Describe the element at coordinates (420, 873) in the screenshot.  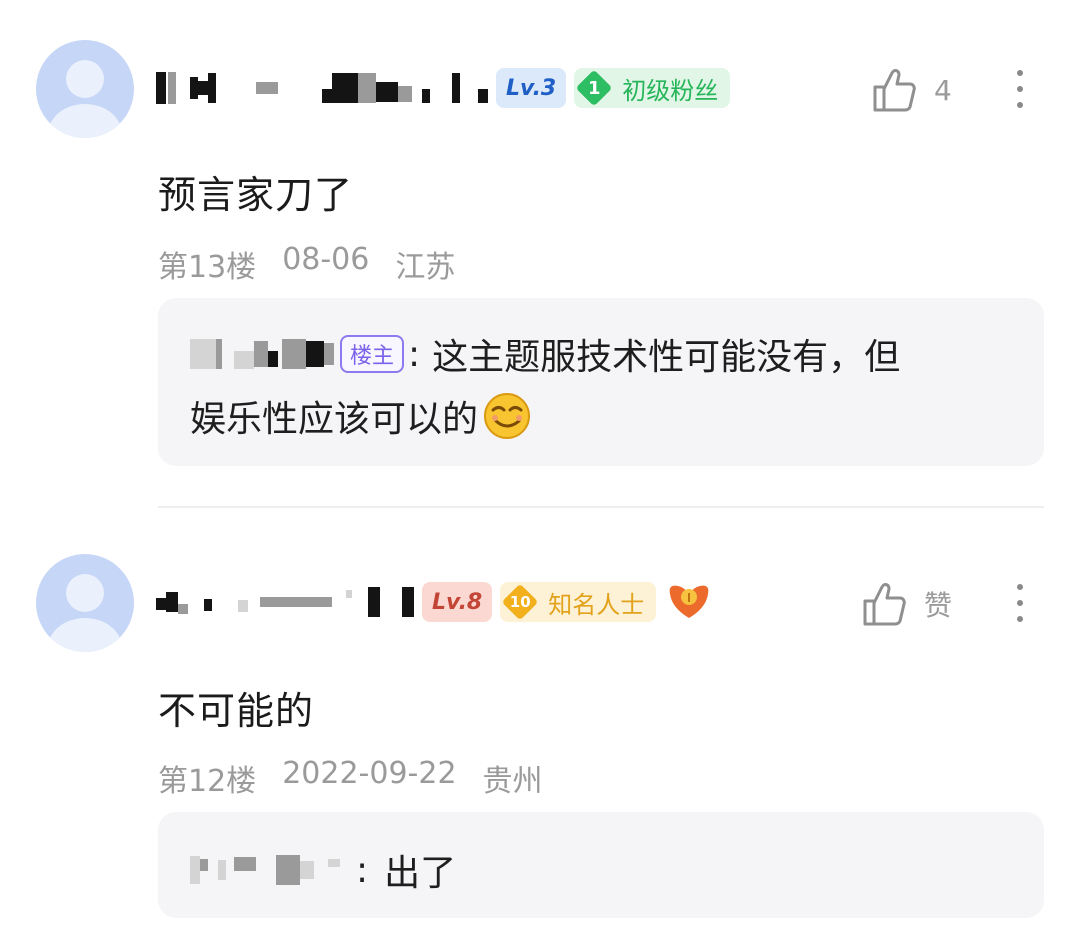
I see `reply-text-line1: 出了` at that location.